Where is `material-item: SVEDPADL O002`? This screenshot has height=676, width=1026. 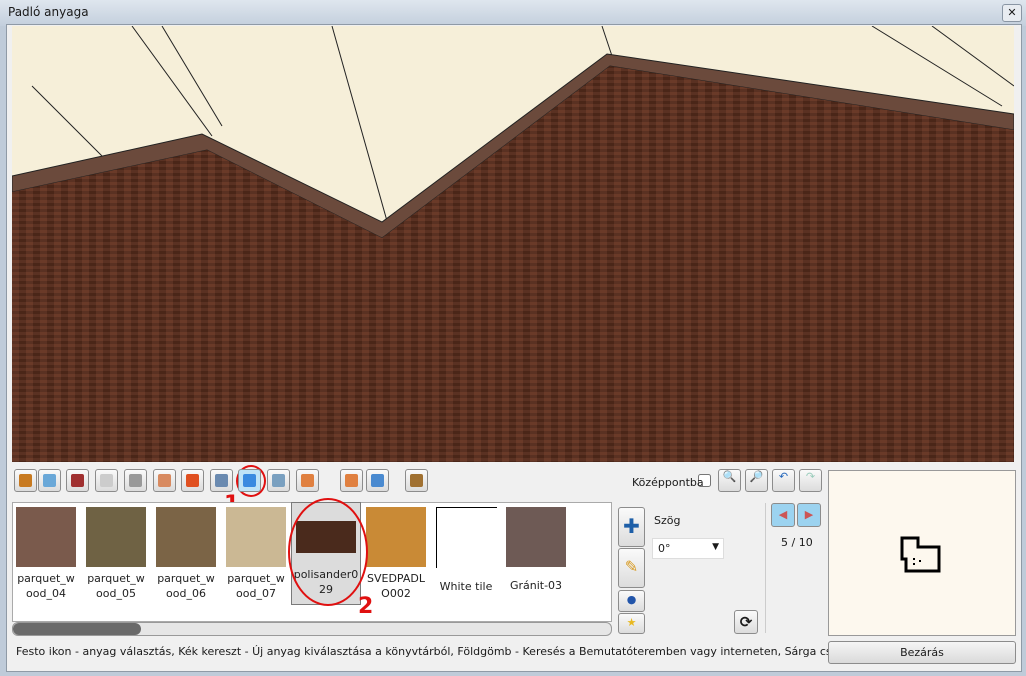 material-item: SVEDPADL O002 is located at coordinates (396, 554).